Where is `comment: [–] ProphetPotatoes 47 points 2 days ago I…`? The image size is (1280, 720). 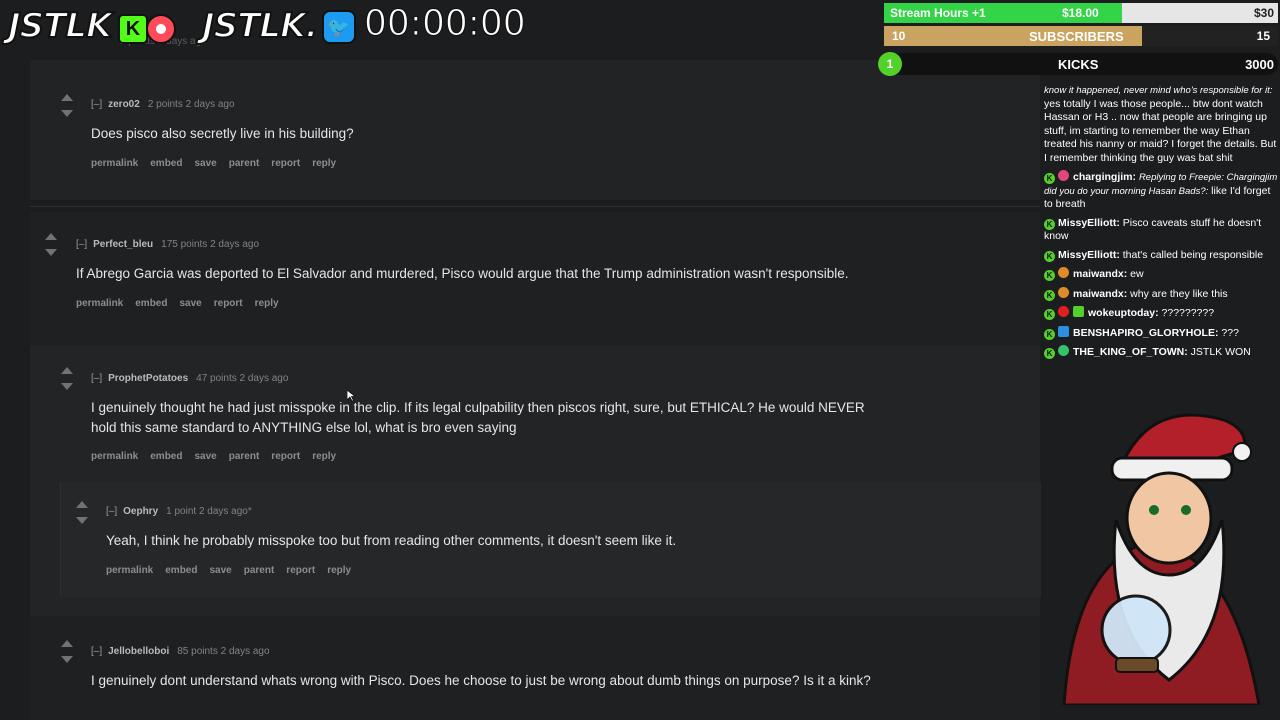 comment: [–] ProphetPotatoes 47 points 2 days ago I… is located at coordinates (491, 417).